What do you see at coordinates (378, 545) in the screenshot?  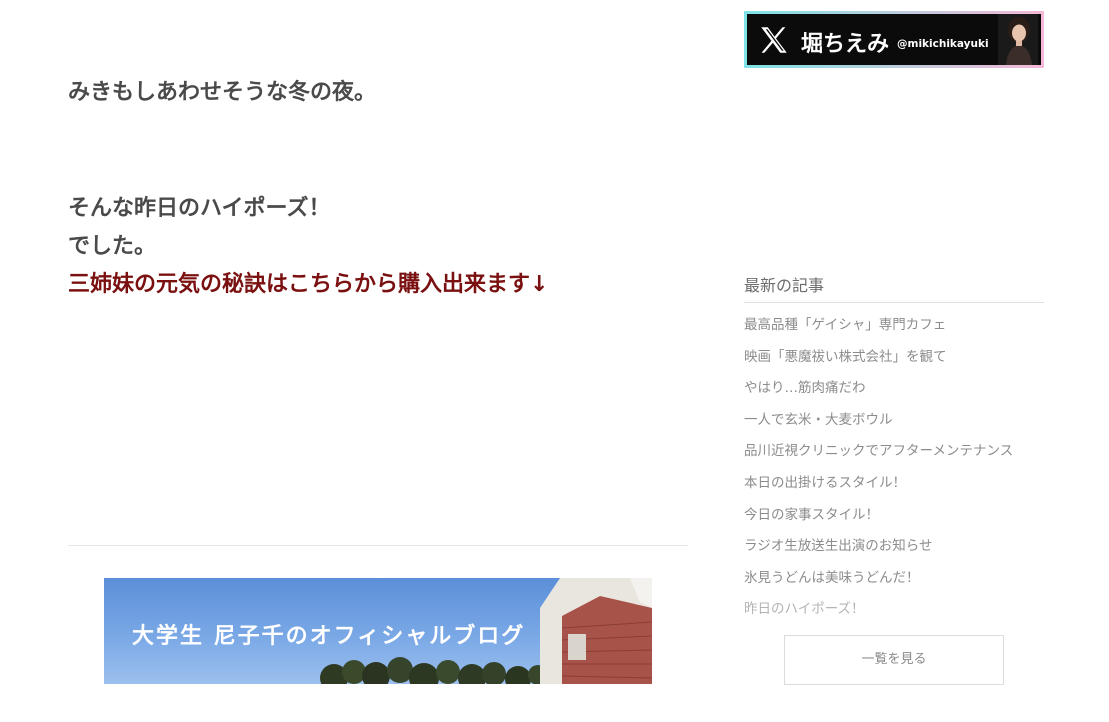 I see `content-divider` at bounding box center [378, 545].